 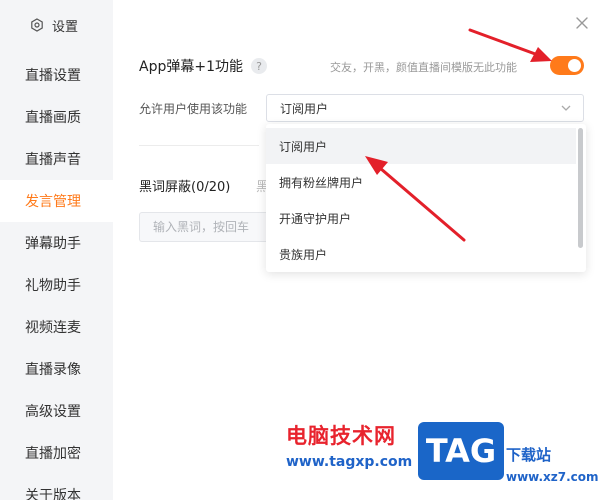 What do you see at coordinates (56, 487) in the screenshot?
I see `sidebar-item-about-version: 关于版本` at bounding box center [56, 487].